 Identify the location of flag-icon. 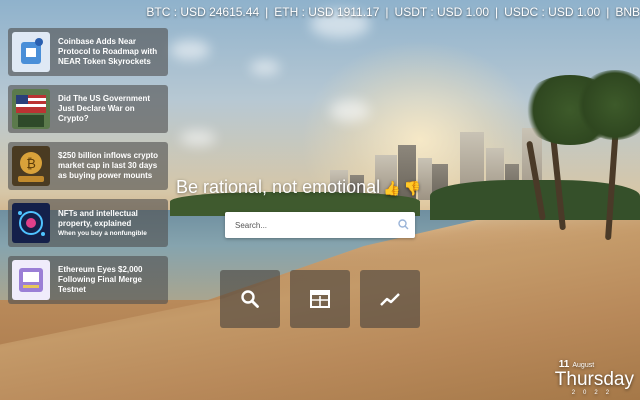
(31, 111).